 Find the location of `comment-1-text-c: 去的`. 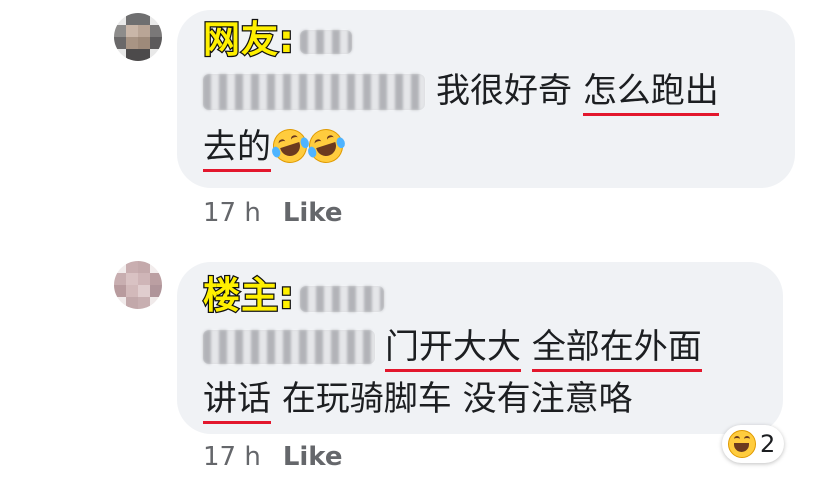

comment-1-text-c: 去的 is located at coordinates (237, 149).